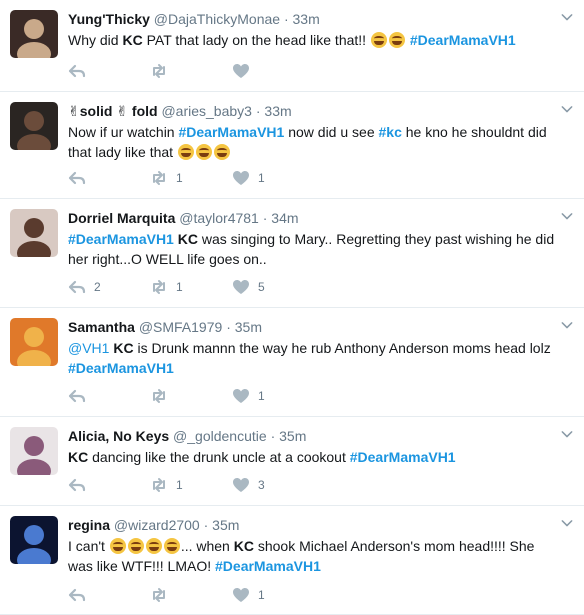  Describe the element at coordinates (121, 218) in the screenshot. I see `display-name: Dorriel Marquita` at that location.